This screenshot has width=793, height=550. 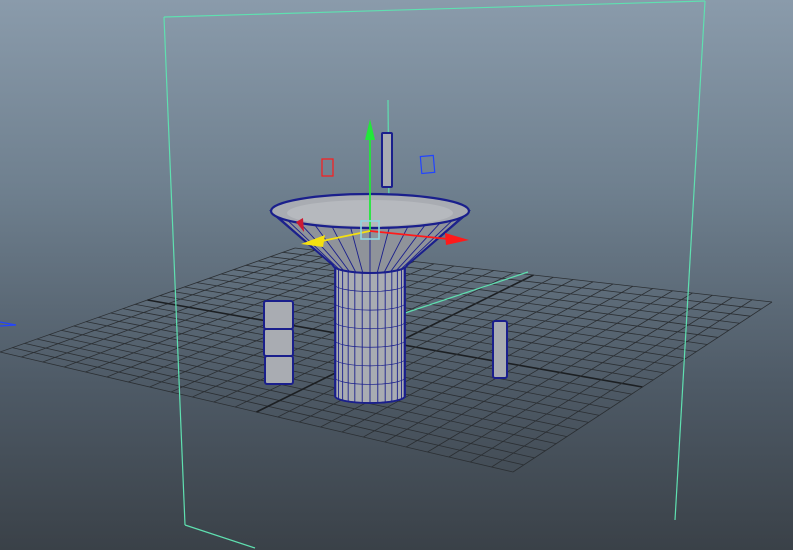 I want to click on manipulator-y-arrow-icon, so click(x=370, y=129).